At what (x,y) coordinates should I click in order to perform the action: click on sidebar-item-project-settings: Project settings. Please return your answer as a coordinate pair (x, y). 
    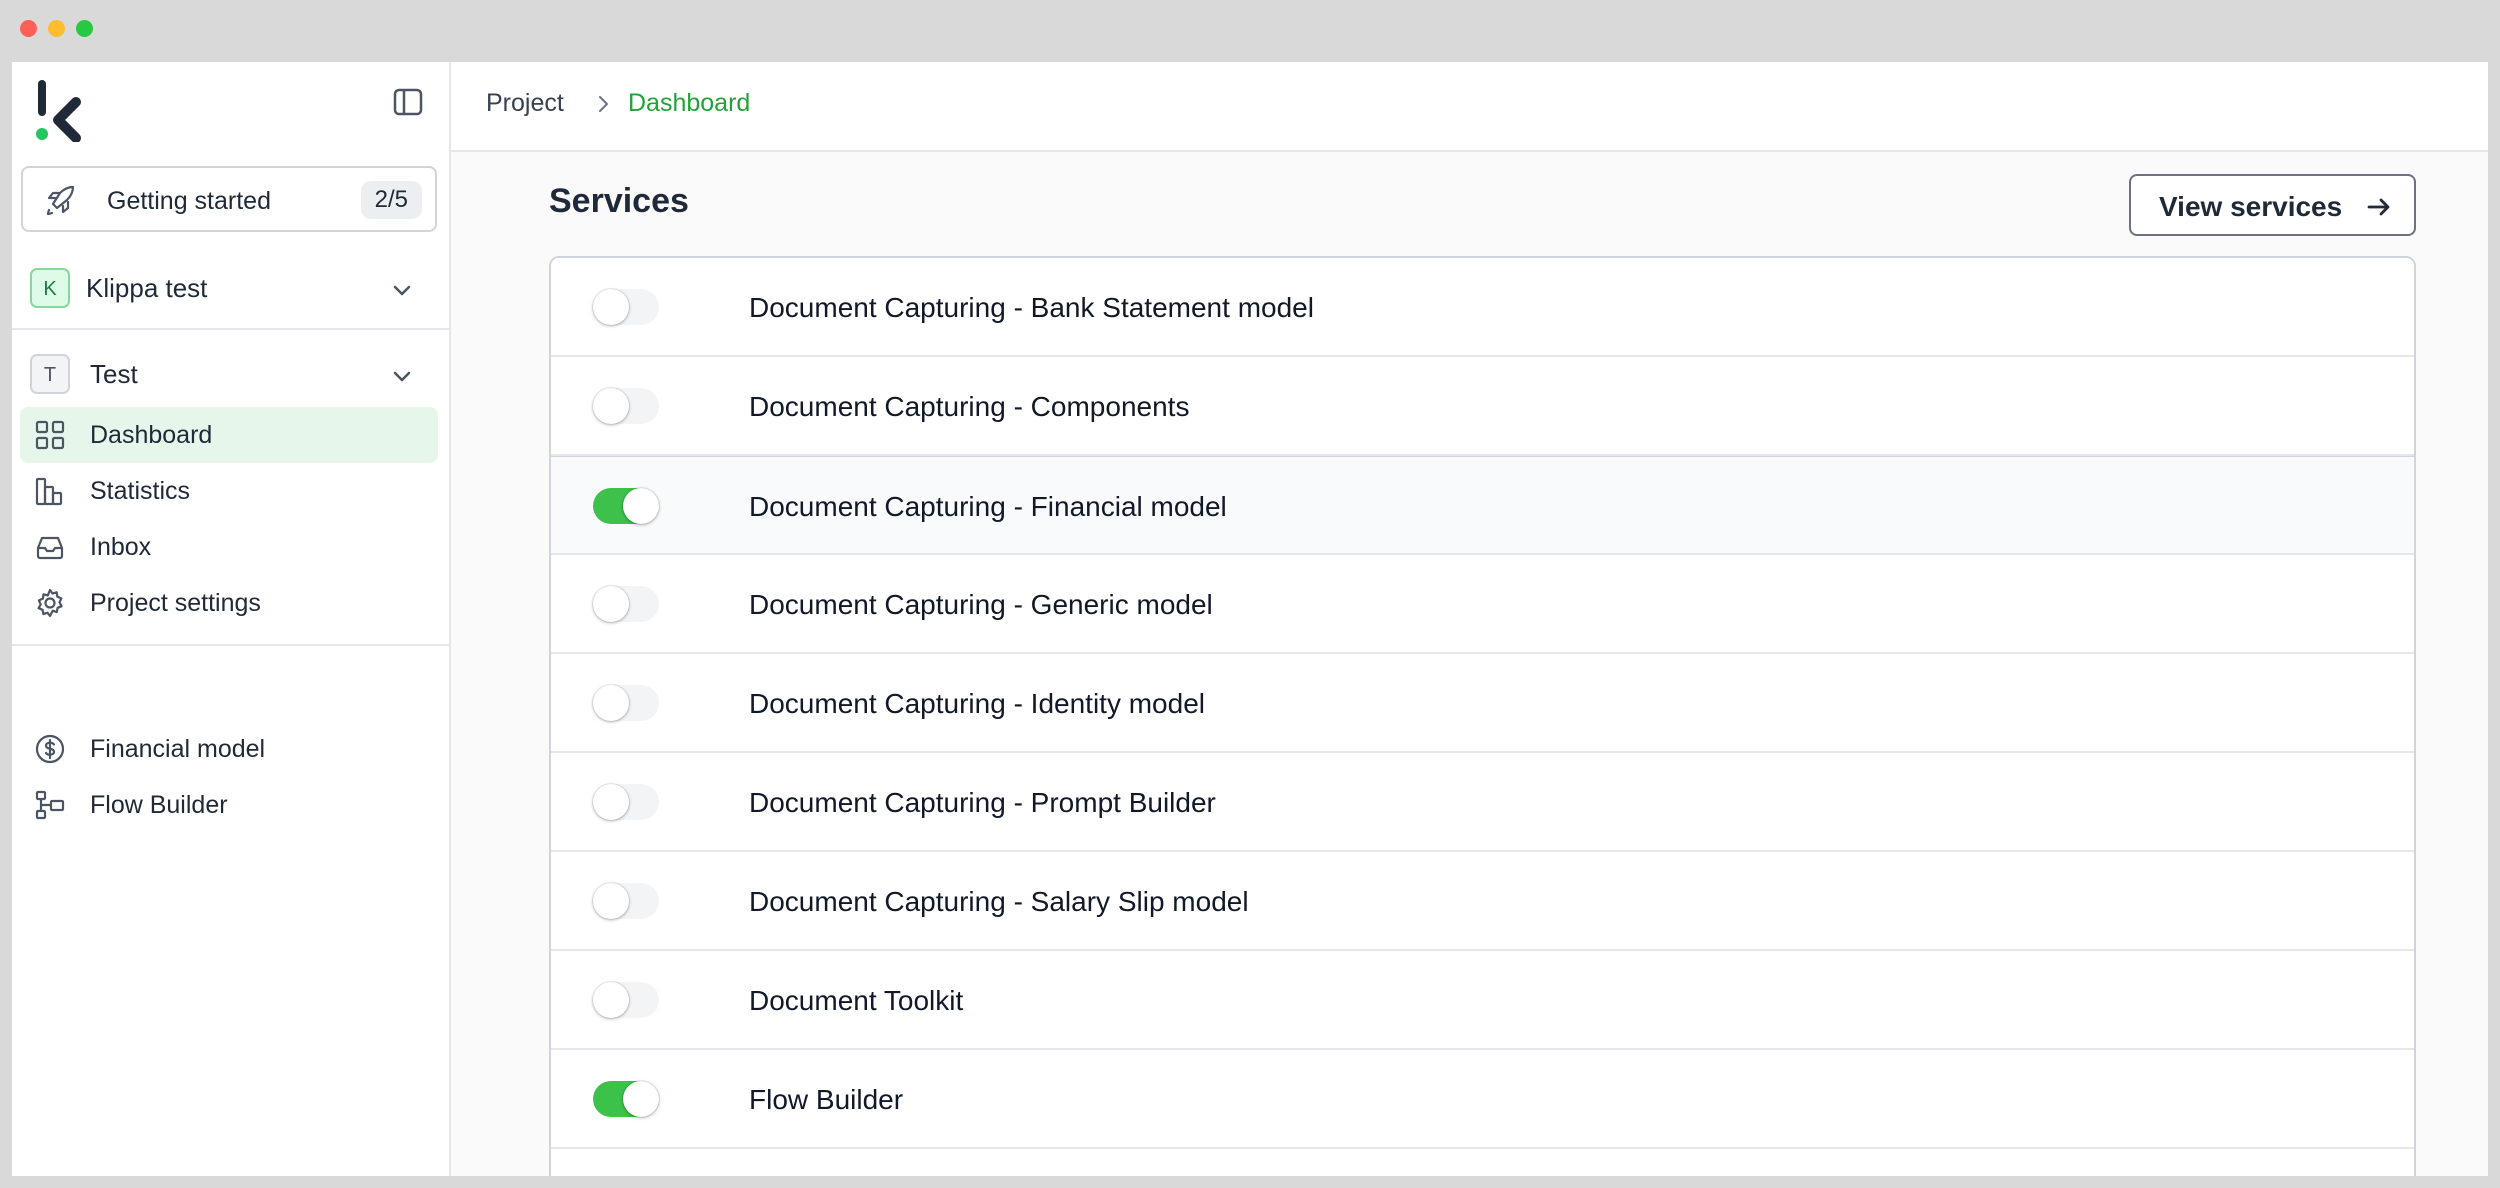
    Looking at the image, I should click on (229, 603).